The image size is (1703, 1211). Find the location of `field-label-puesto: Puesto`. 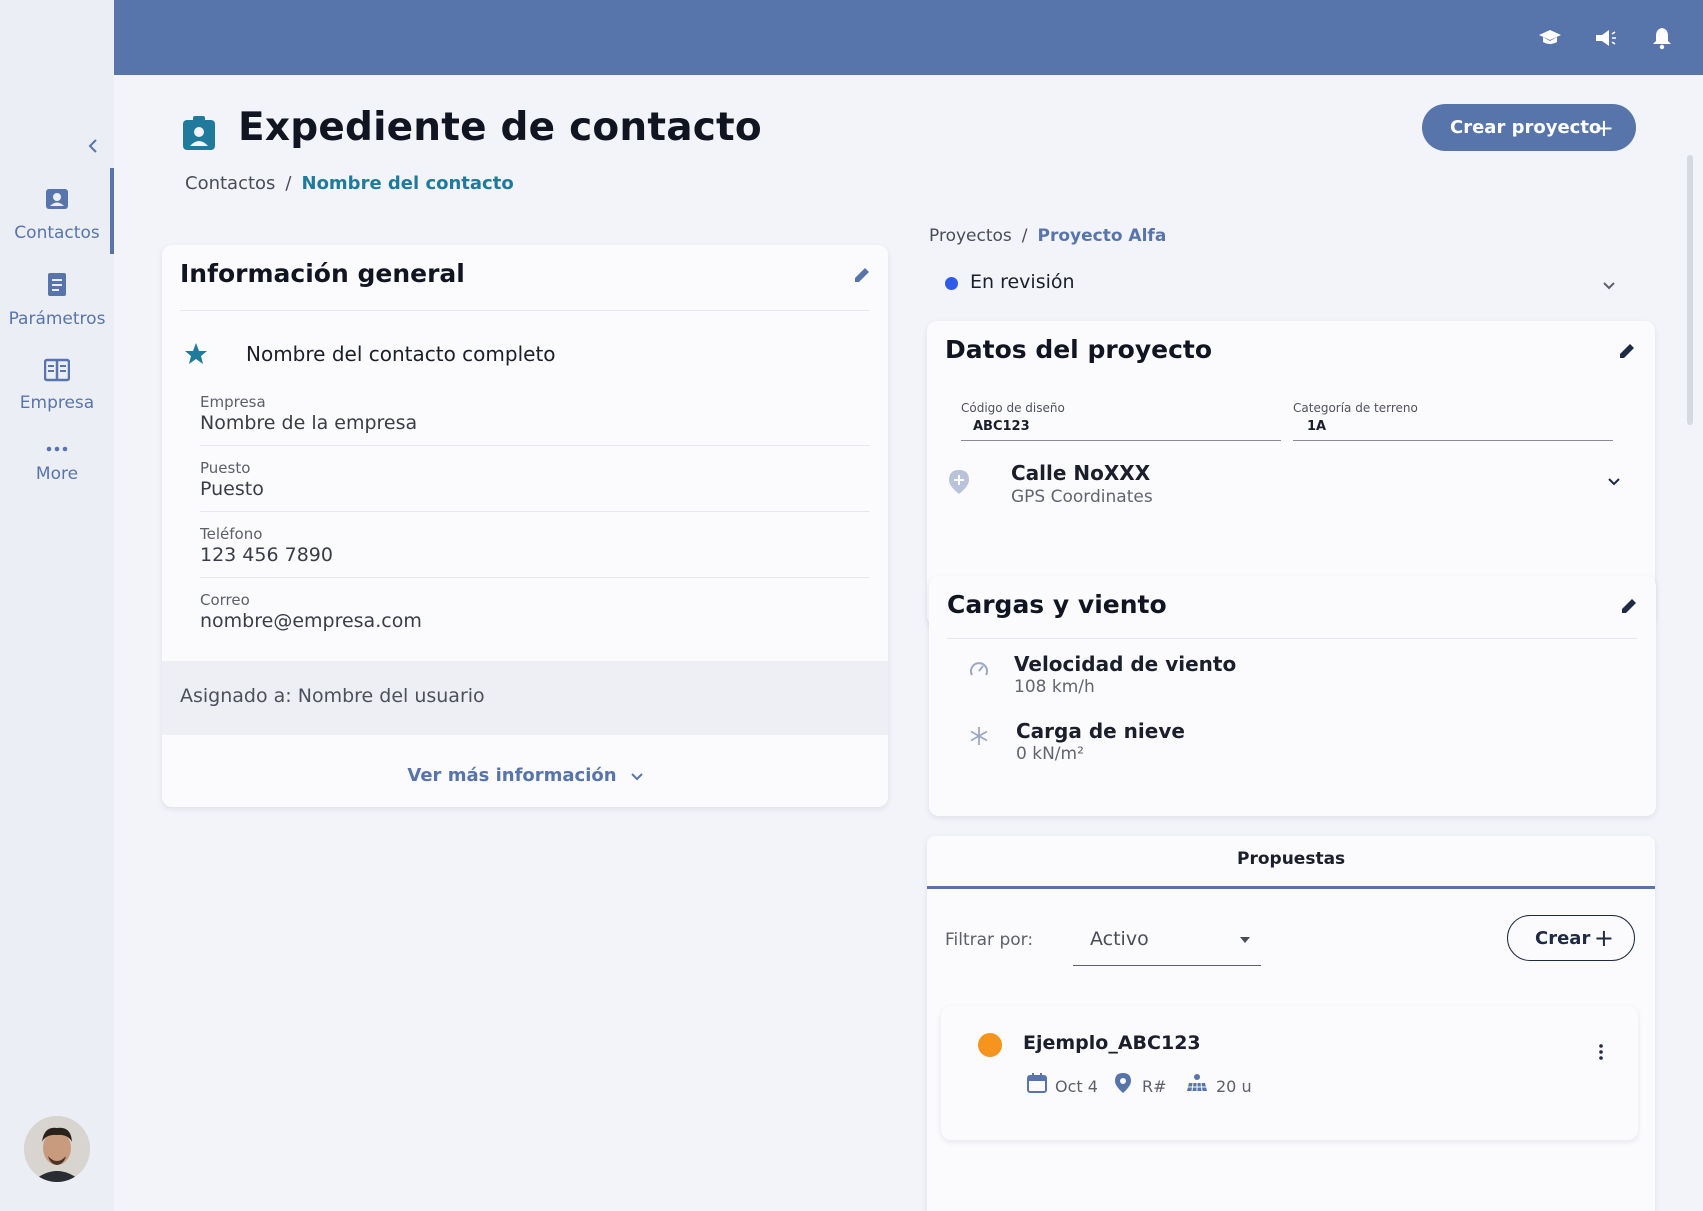

field-label-puesto: Puesto is located at coordinates (225, 468).